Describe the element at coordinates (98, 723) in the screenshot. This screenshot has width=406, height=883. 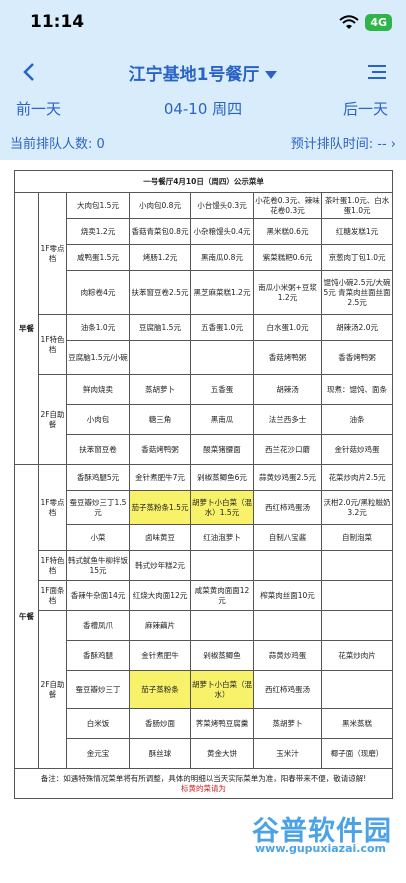
I see `menu-cell: 白米饭` at that location.